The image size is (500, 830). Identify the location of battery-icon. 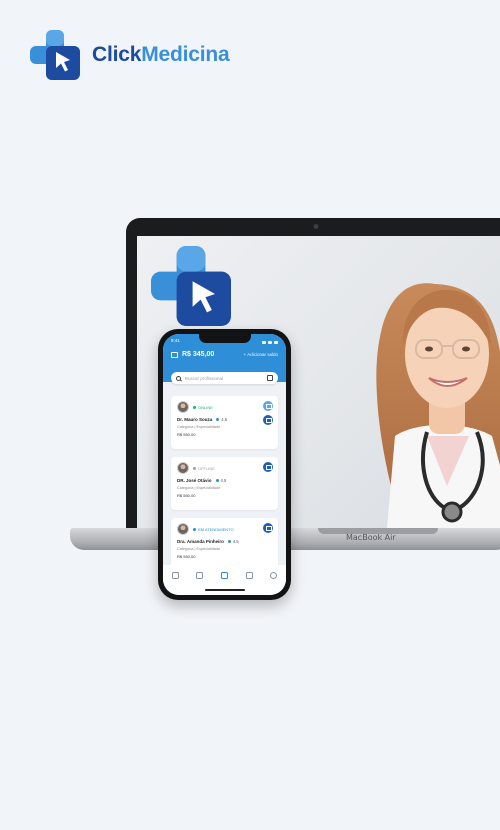
(276, 342).